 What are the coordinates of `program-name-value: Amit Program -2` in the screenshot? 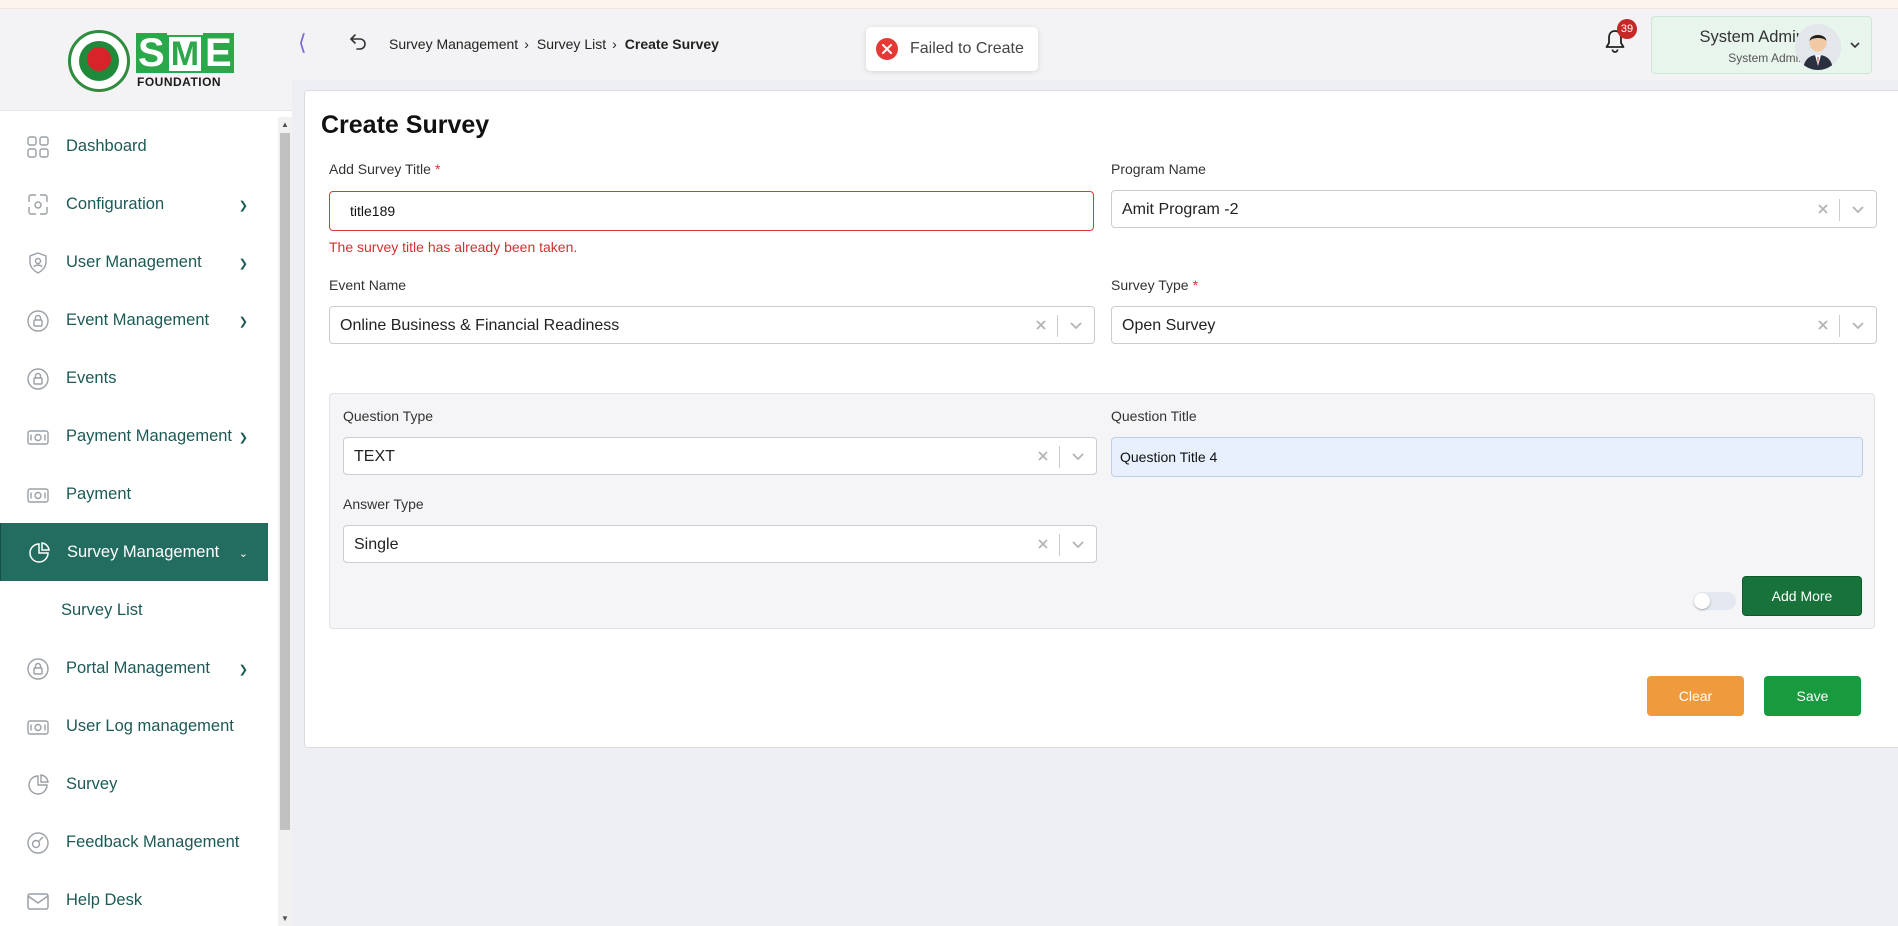 It's located at (1180, 209).